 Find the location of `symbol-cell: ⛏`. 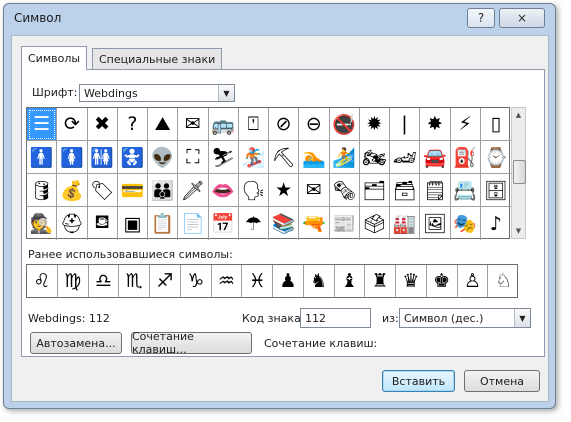

symbol-cell: ⛏ is located at coordinates (284, 157).